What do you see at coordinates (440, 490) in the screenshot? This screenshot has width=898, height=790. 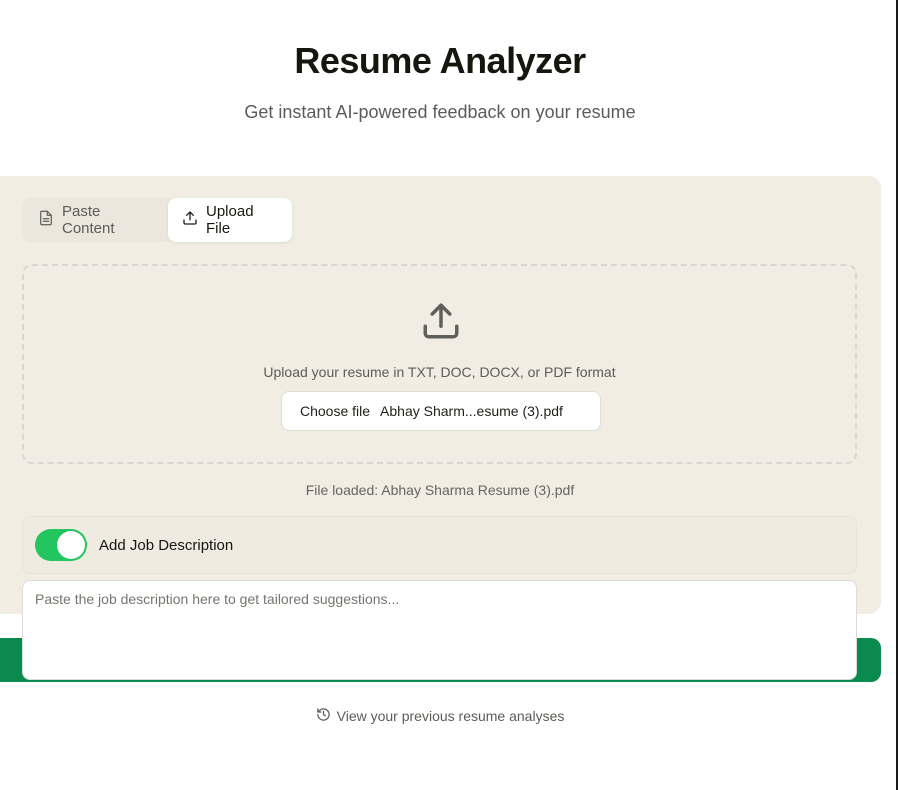 I see `file-loaded-status: File loaded: Abhay Sharma Resume (3).pdf` at bounding box center [440, 490].